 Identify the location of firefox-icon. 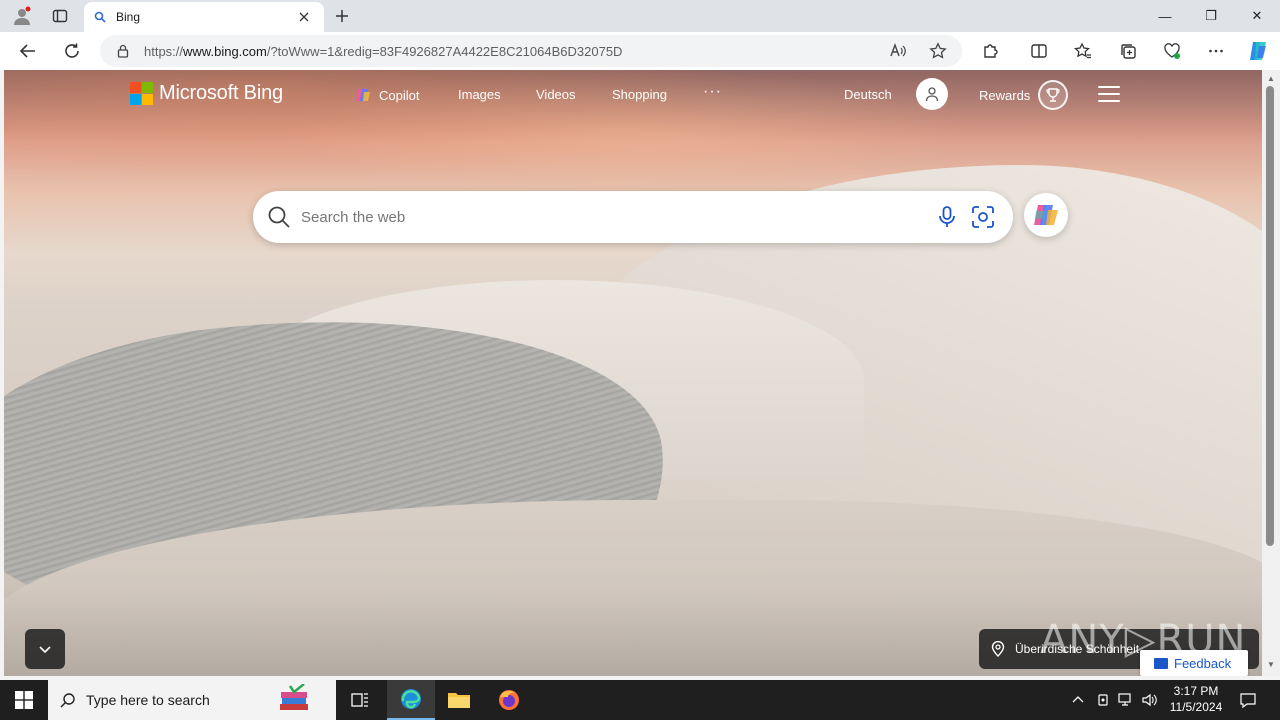
(509, 700).